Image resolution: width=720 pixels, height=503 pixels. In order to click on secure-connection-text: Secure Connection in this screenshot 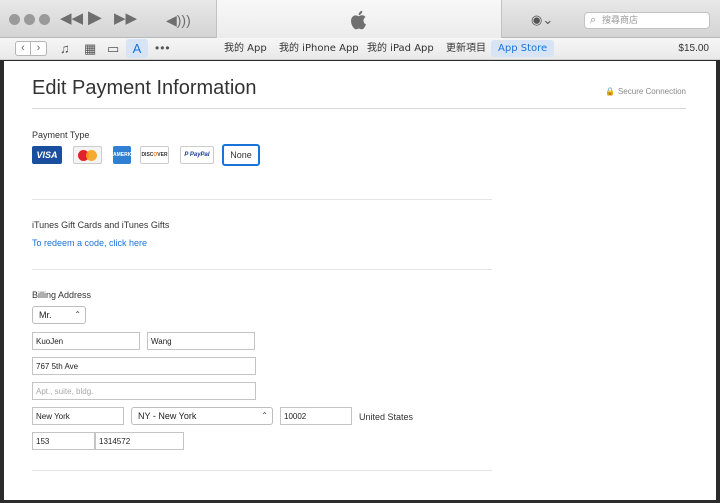, I will do `click(651, 91)`.